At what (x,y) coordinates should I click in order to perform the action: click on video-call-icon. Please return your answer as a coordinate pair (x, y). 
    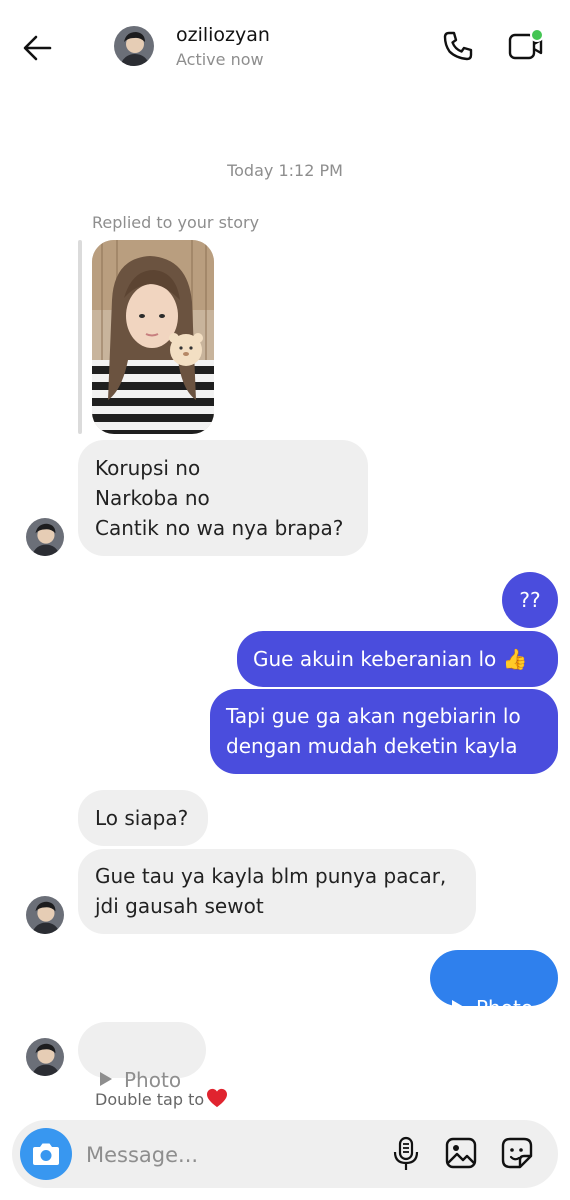
    Looking at the image, I should click on (526, 44).